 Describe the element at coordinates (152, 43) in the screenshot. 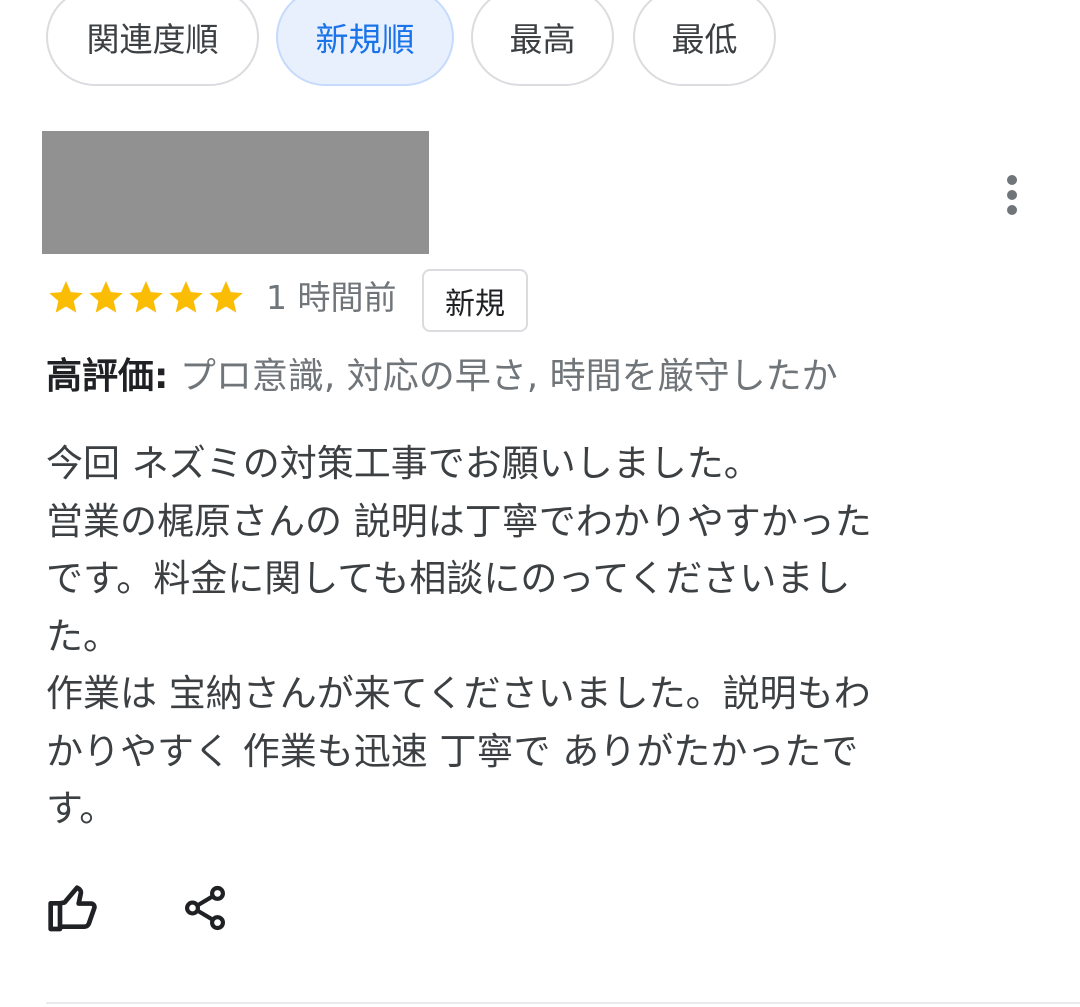

I see `sort-chip-relevance: 関連度順` at that location.